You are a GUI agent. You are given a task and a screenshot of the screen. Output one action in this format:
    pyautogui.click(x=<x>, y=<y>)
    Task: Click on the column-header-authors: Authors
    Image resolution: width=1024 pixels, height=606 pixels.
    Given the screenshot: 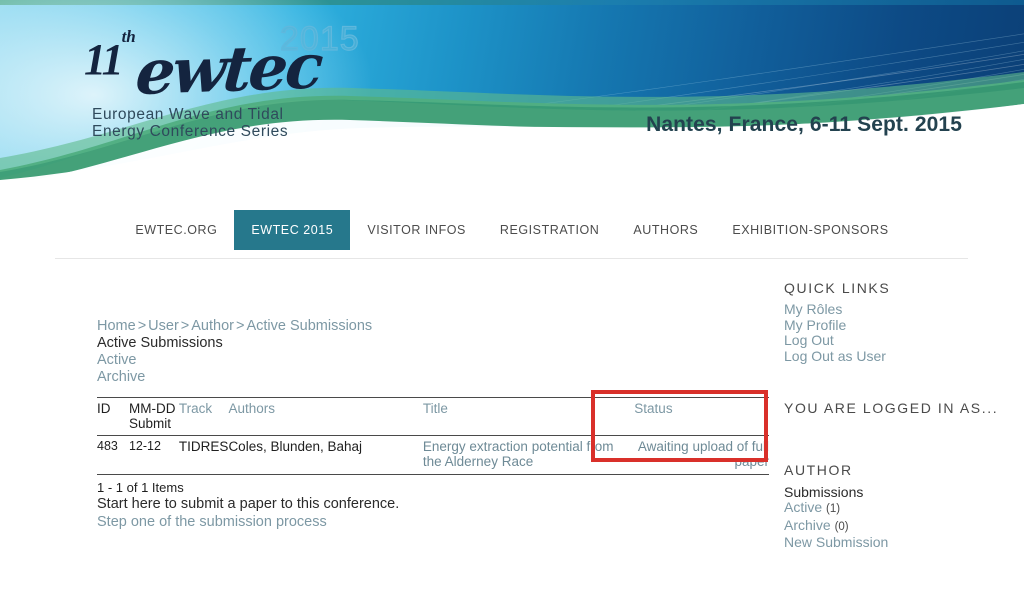 What is the action you would take?
    pyautogui.click(x=325, y=416)
    